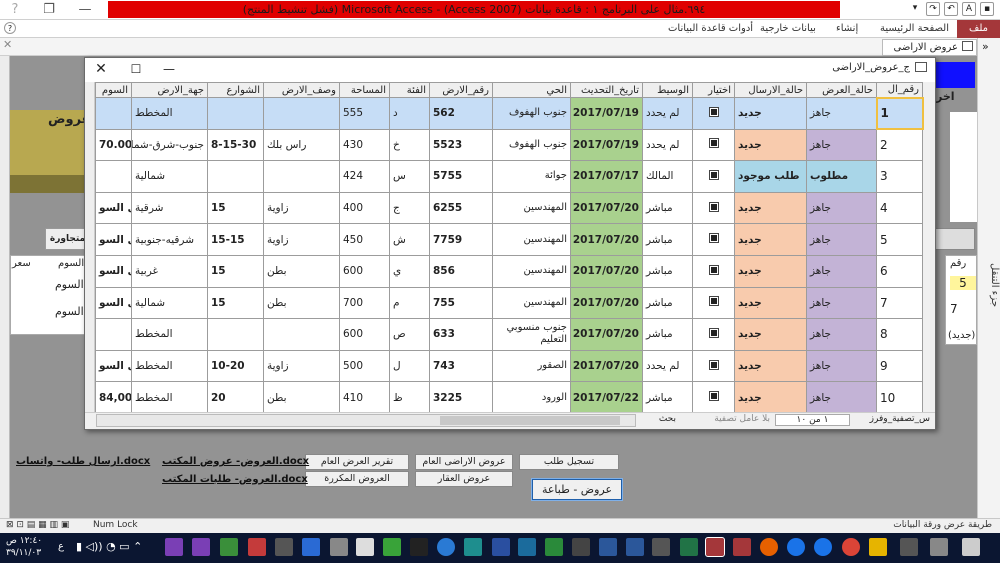 This screenshot has height=563, width=1000. I want to click on chevron-open-icon: », so click(985, 46).